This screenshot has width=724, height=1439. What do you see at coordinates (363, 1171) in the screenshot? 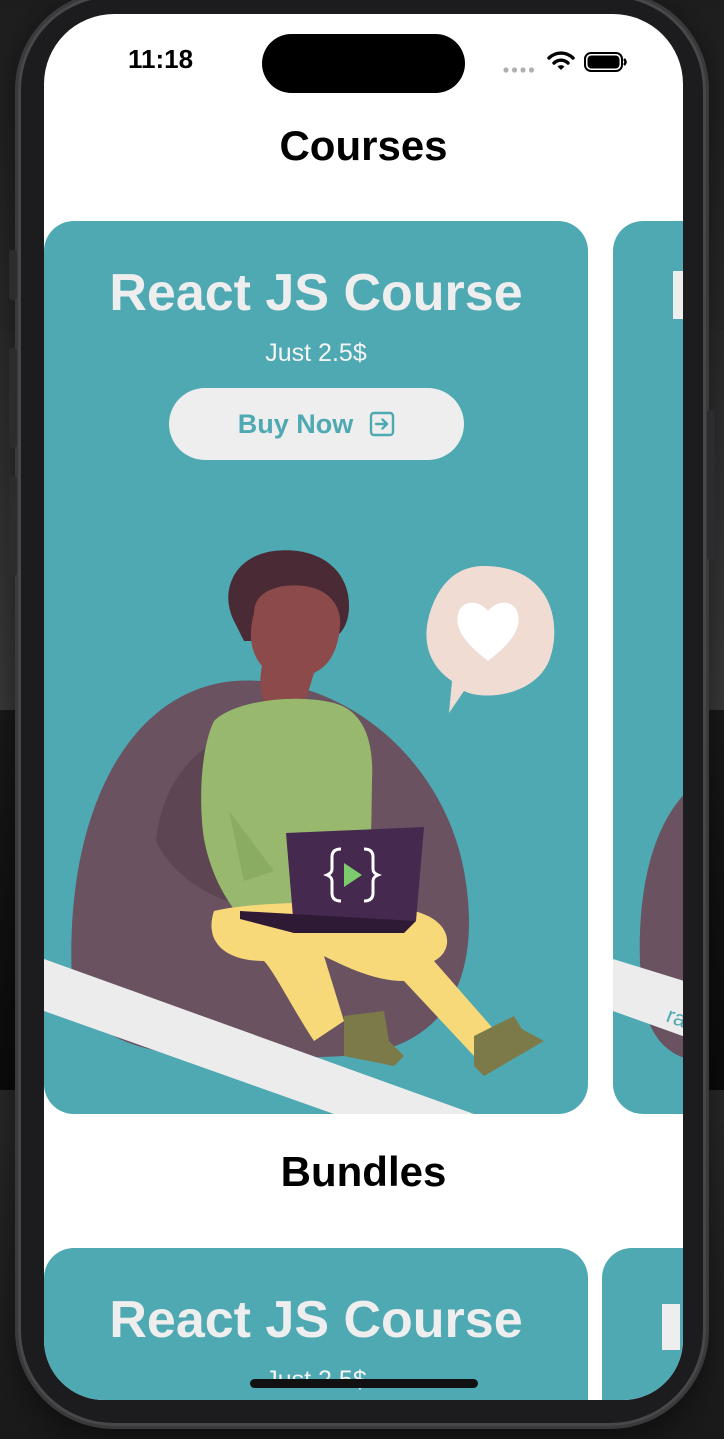
I see `bundles-title: Bundles` at bounding box center [363, 1171].